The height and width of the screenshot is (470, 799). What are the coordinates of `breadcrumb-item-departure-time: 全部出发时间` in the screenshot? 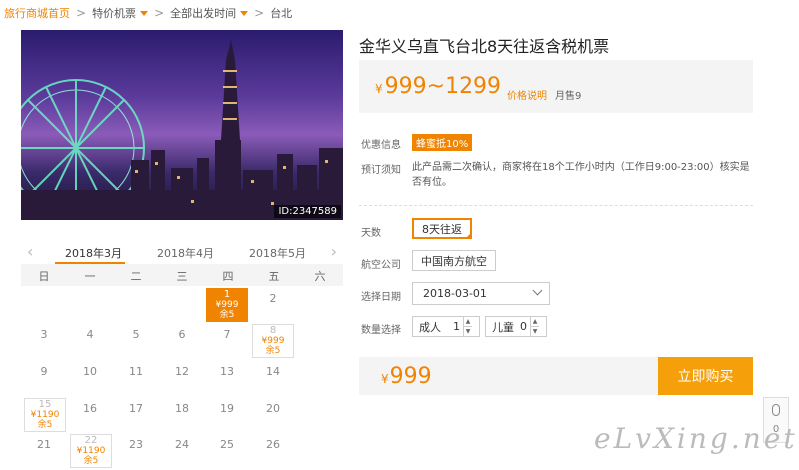 It's located at (209, 13).